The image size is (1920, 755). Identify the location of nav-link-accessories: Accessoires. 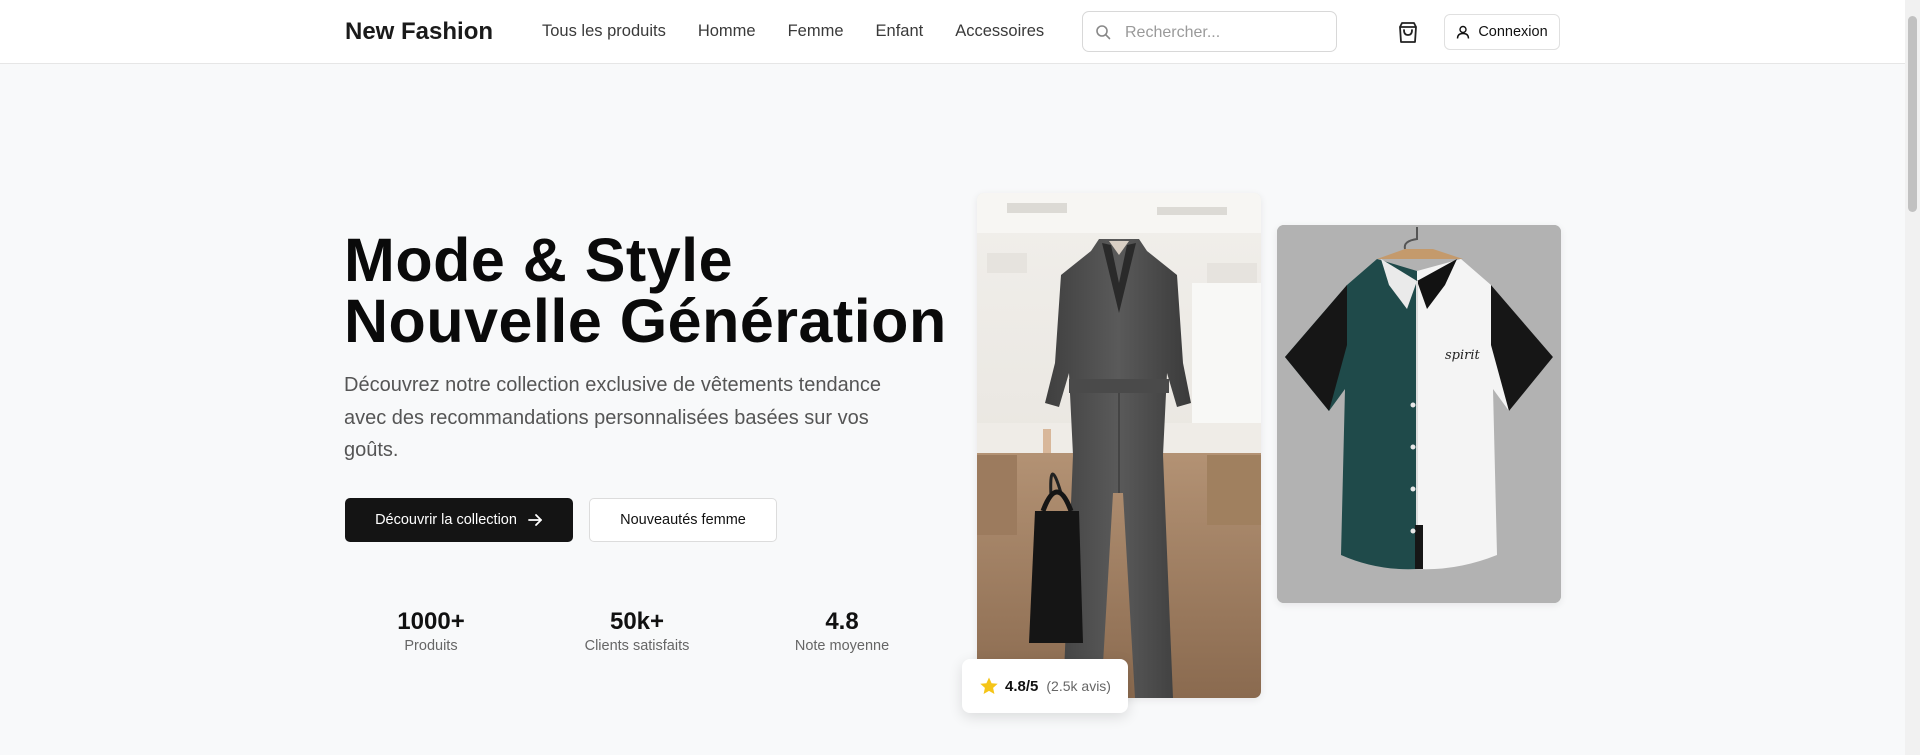
(999, 31).